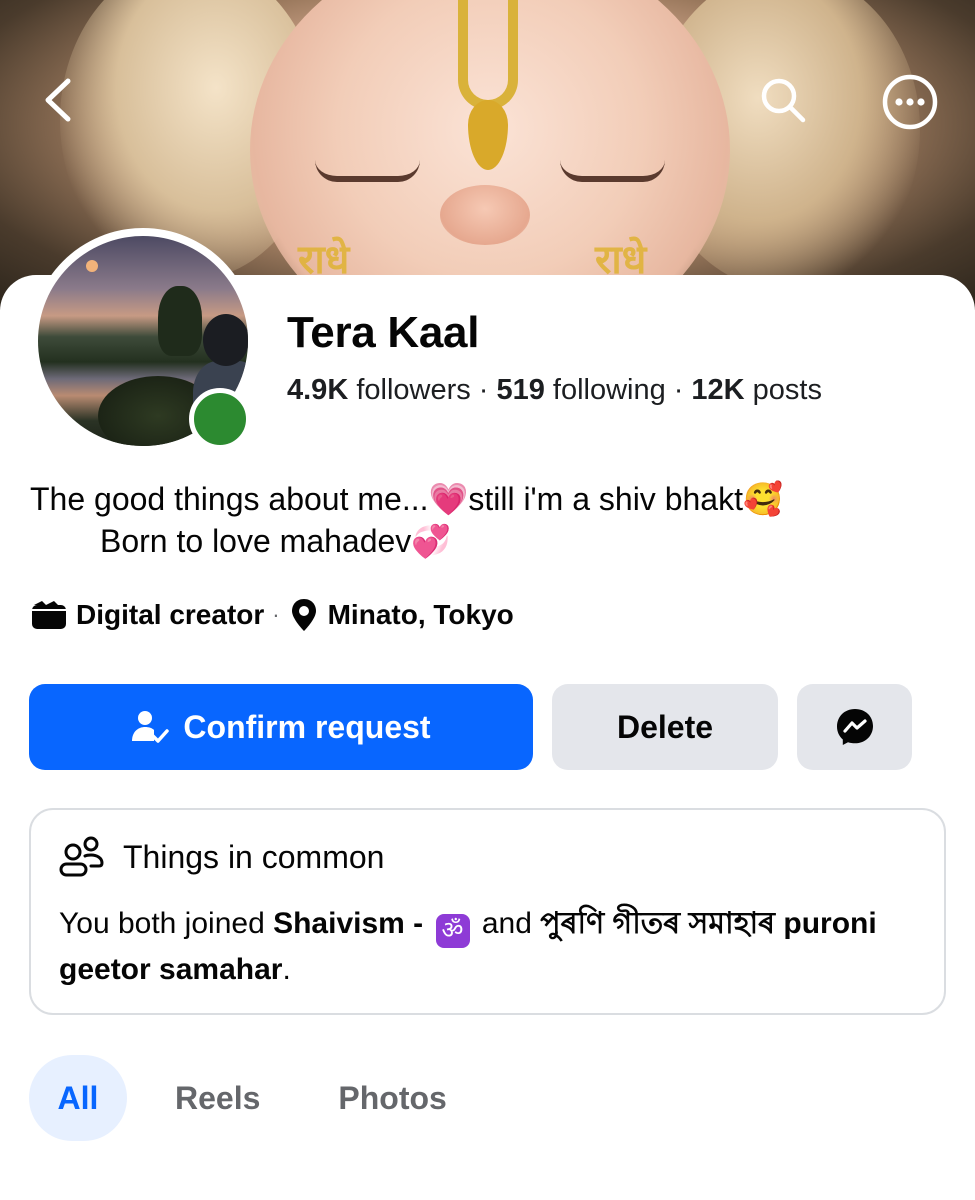 The image size is (975, 1200). Describe the element at coordinates (318, 390) in the screenshot. I see `followers-count: 4.9K` at that location.